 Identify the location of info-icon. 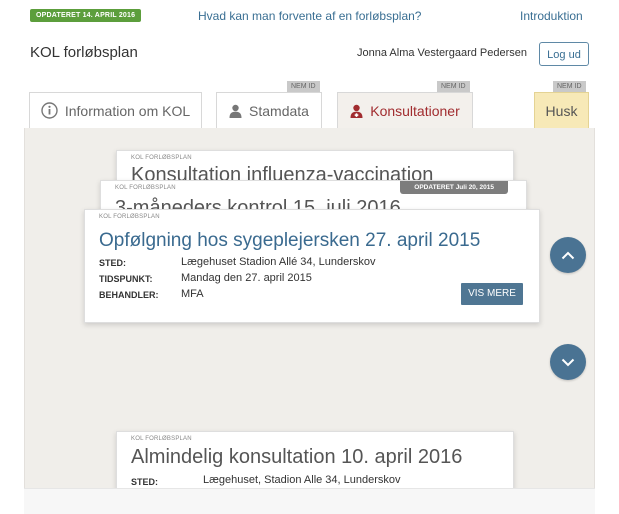
(49, 110).